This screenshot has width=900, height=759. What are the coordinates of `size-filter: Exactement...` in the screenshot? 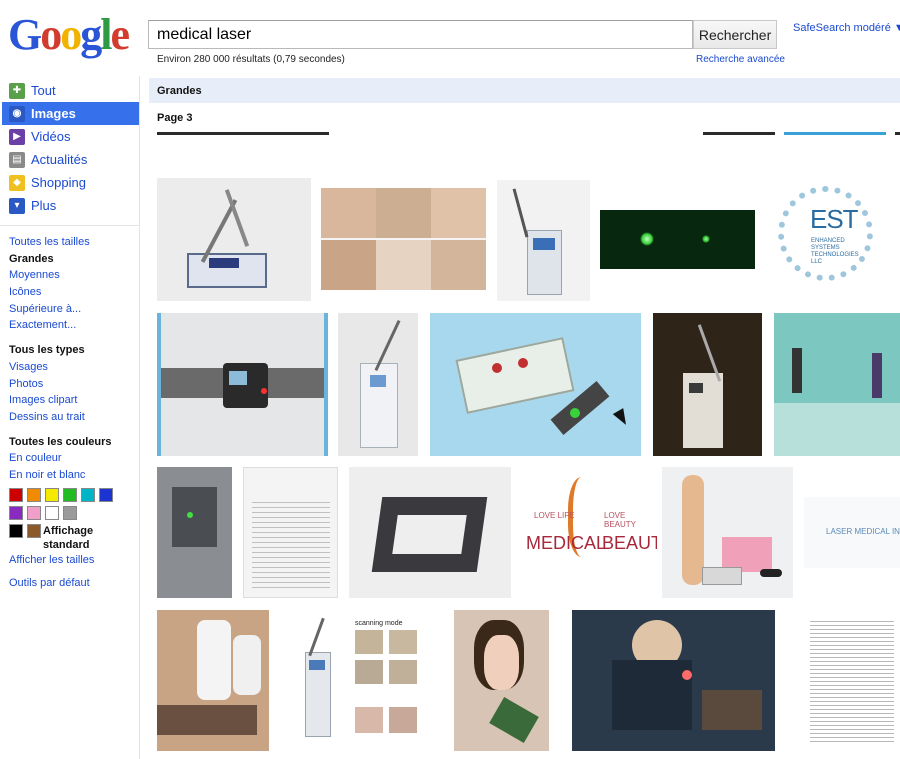 It's located at (74, 325).